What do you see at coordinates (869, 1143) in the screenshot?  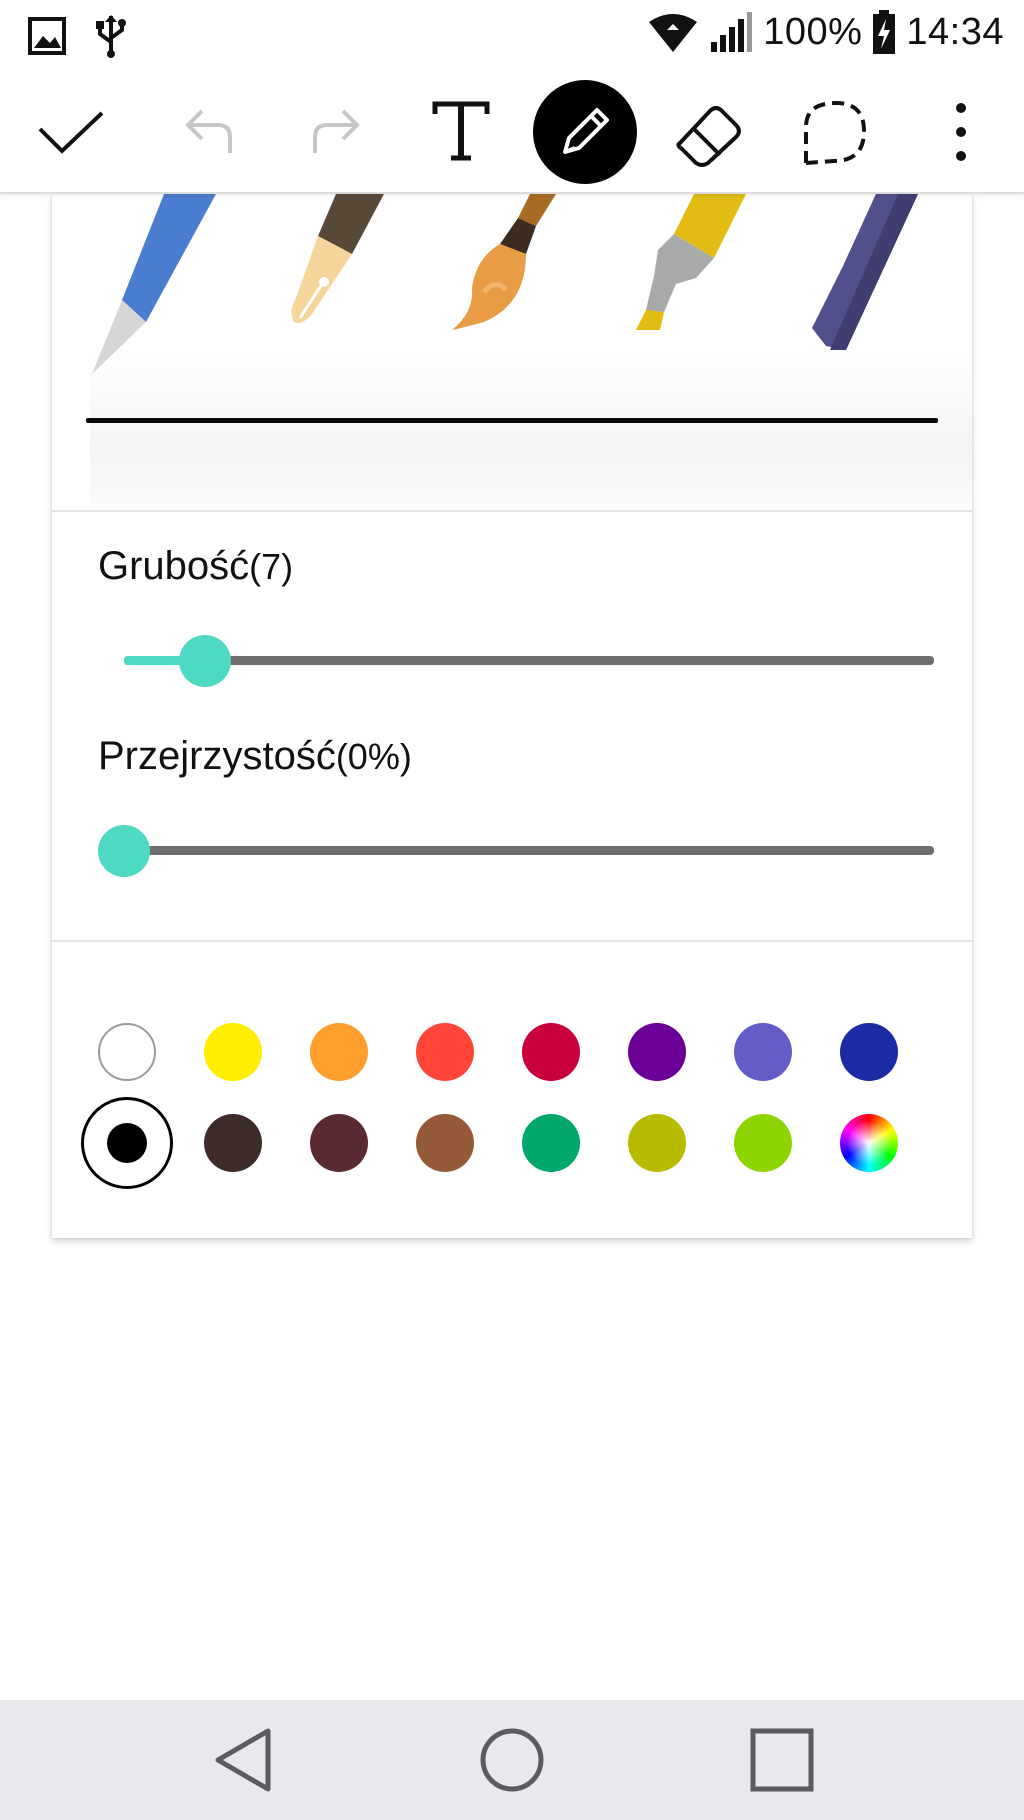 I see `custom-color-picker-icon` at bounding box center [869, 1143].